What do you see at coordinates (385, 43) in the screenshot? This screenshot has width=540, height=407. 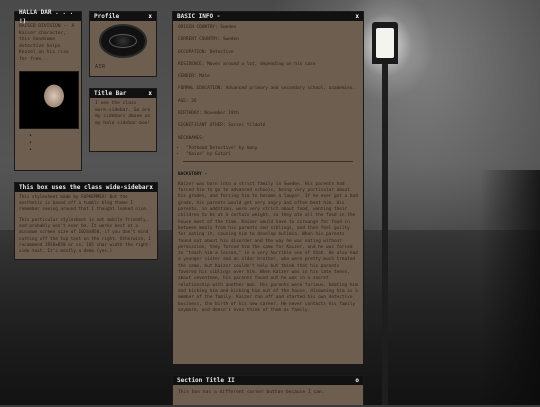 I see `street-lamp-light` at bounding box center [385, 43].